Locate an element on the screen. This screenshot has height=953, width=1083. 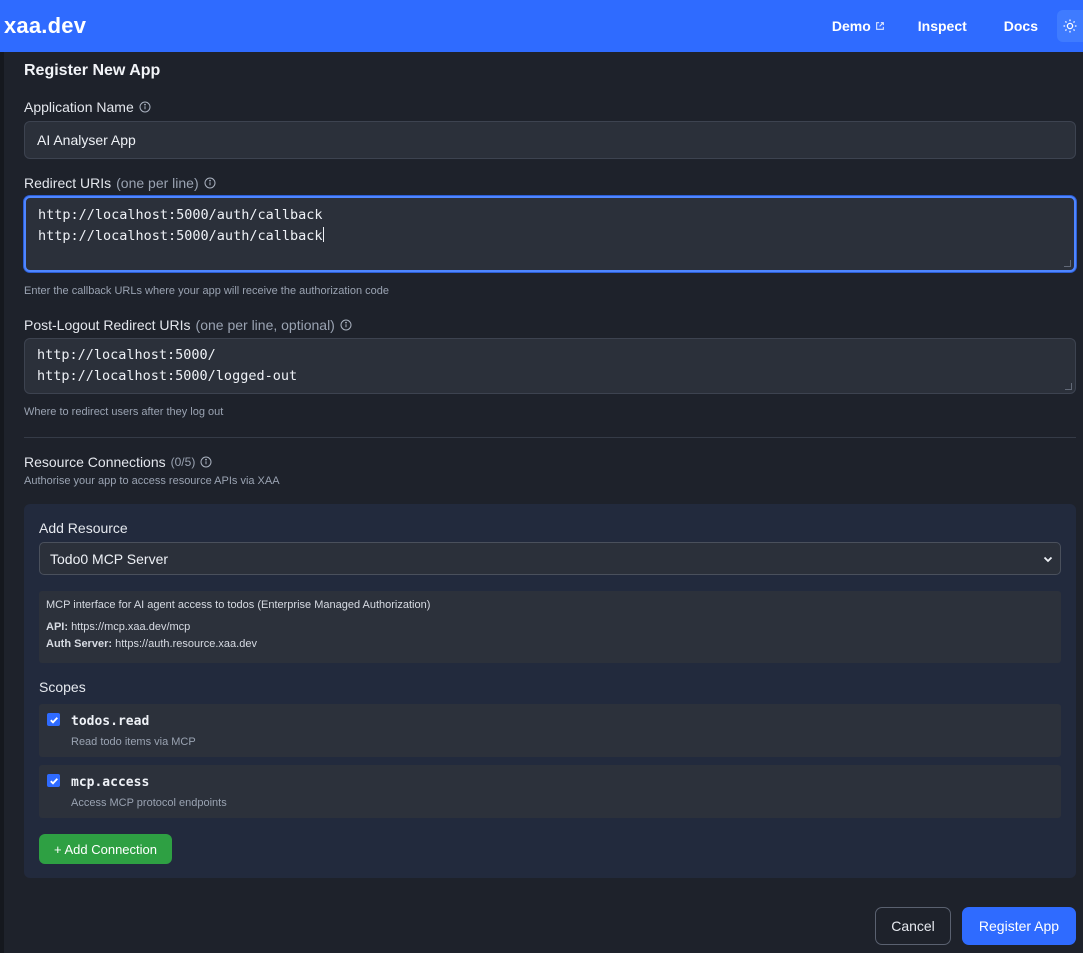
redirect-uris-label-text: Redirect URIs is located at coordinates (68, 183).